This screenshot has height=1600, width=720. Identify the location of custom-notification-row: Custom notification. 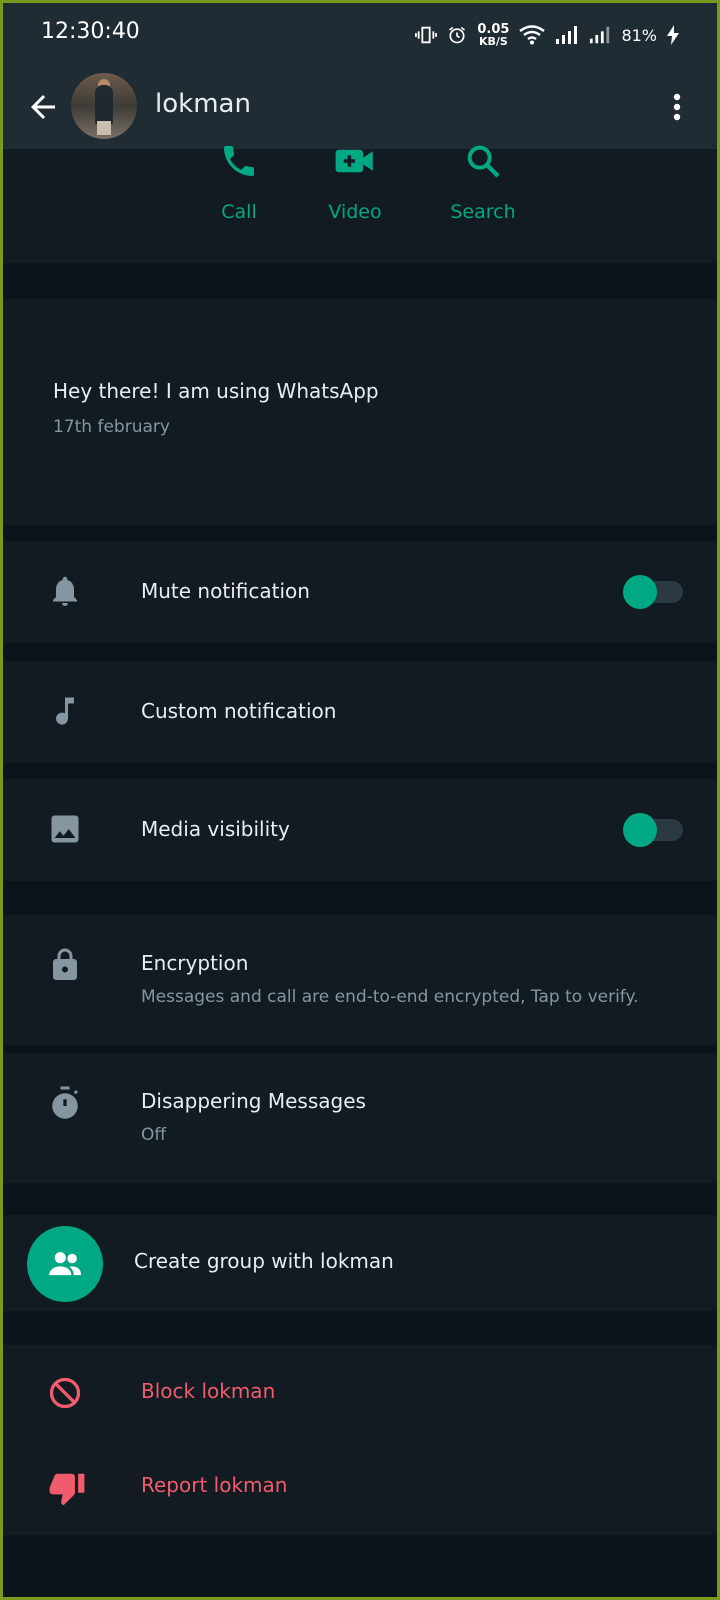
(360, 712).